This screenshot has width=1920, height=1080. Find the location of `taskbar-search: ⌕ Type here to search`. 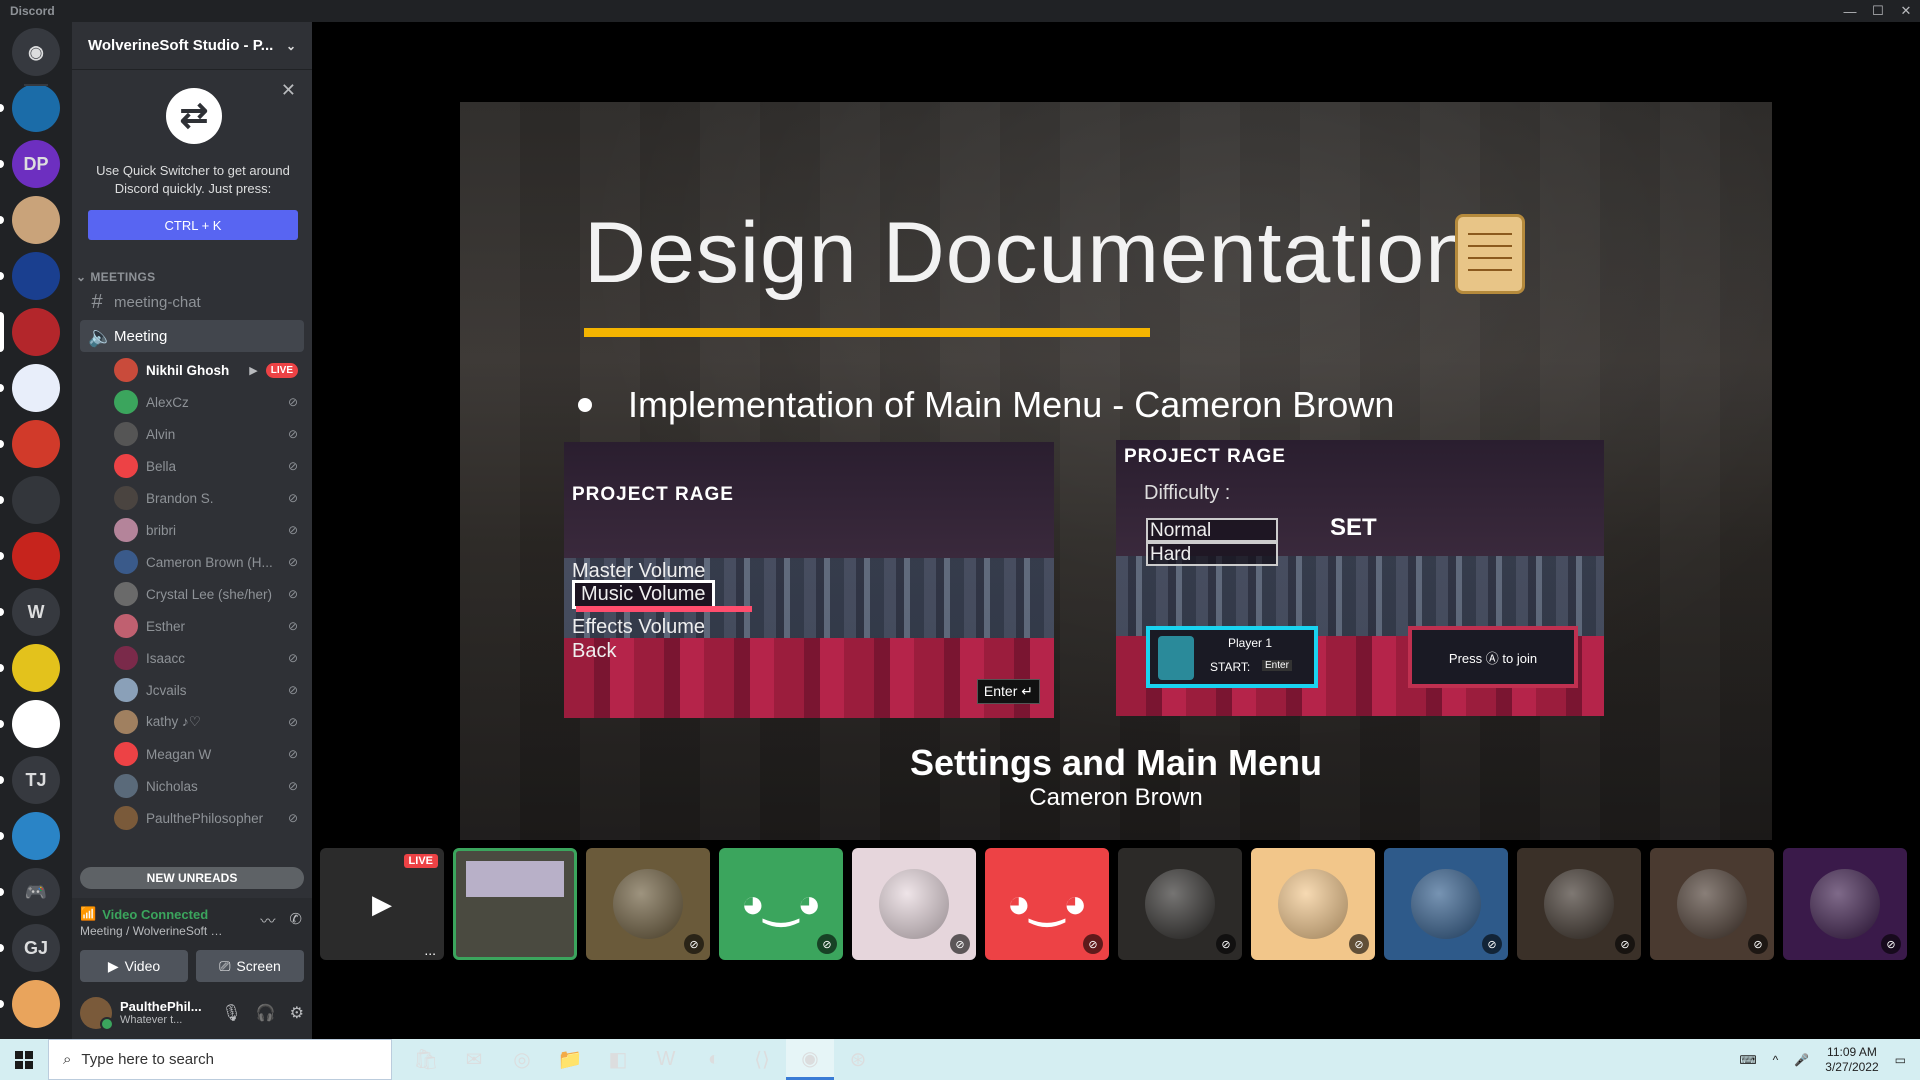

taskbar-search: ⌕ Type here to search is located at coordinates (220, 1059).